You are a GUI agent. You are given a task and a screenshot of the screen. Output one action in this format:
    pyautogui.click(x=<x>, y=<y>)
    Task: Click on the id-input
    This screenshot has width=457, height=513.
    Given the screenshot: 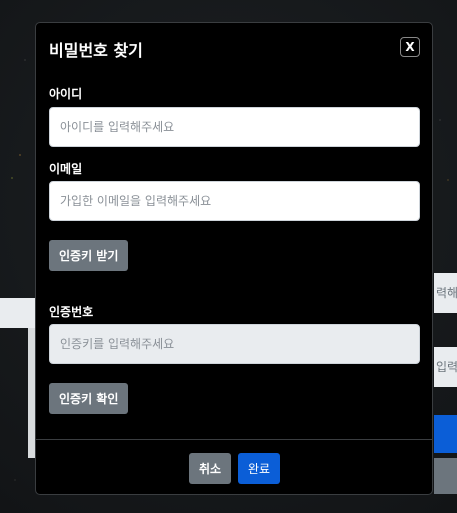 What is the action you would take?
    pyautogui.click(x=234, y=127)
    